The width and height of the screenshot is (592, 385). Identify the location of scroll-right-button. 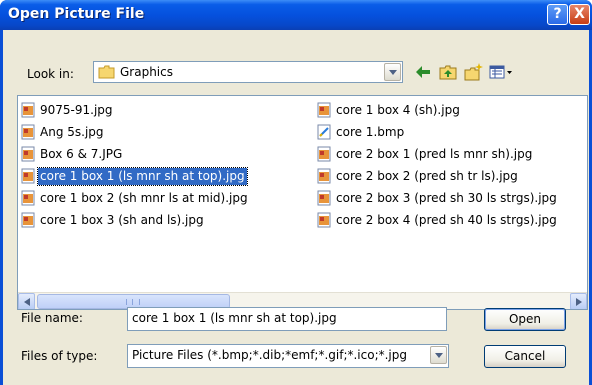
(578, 301).